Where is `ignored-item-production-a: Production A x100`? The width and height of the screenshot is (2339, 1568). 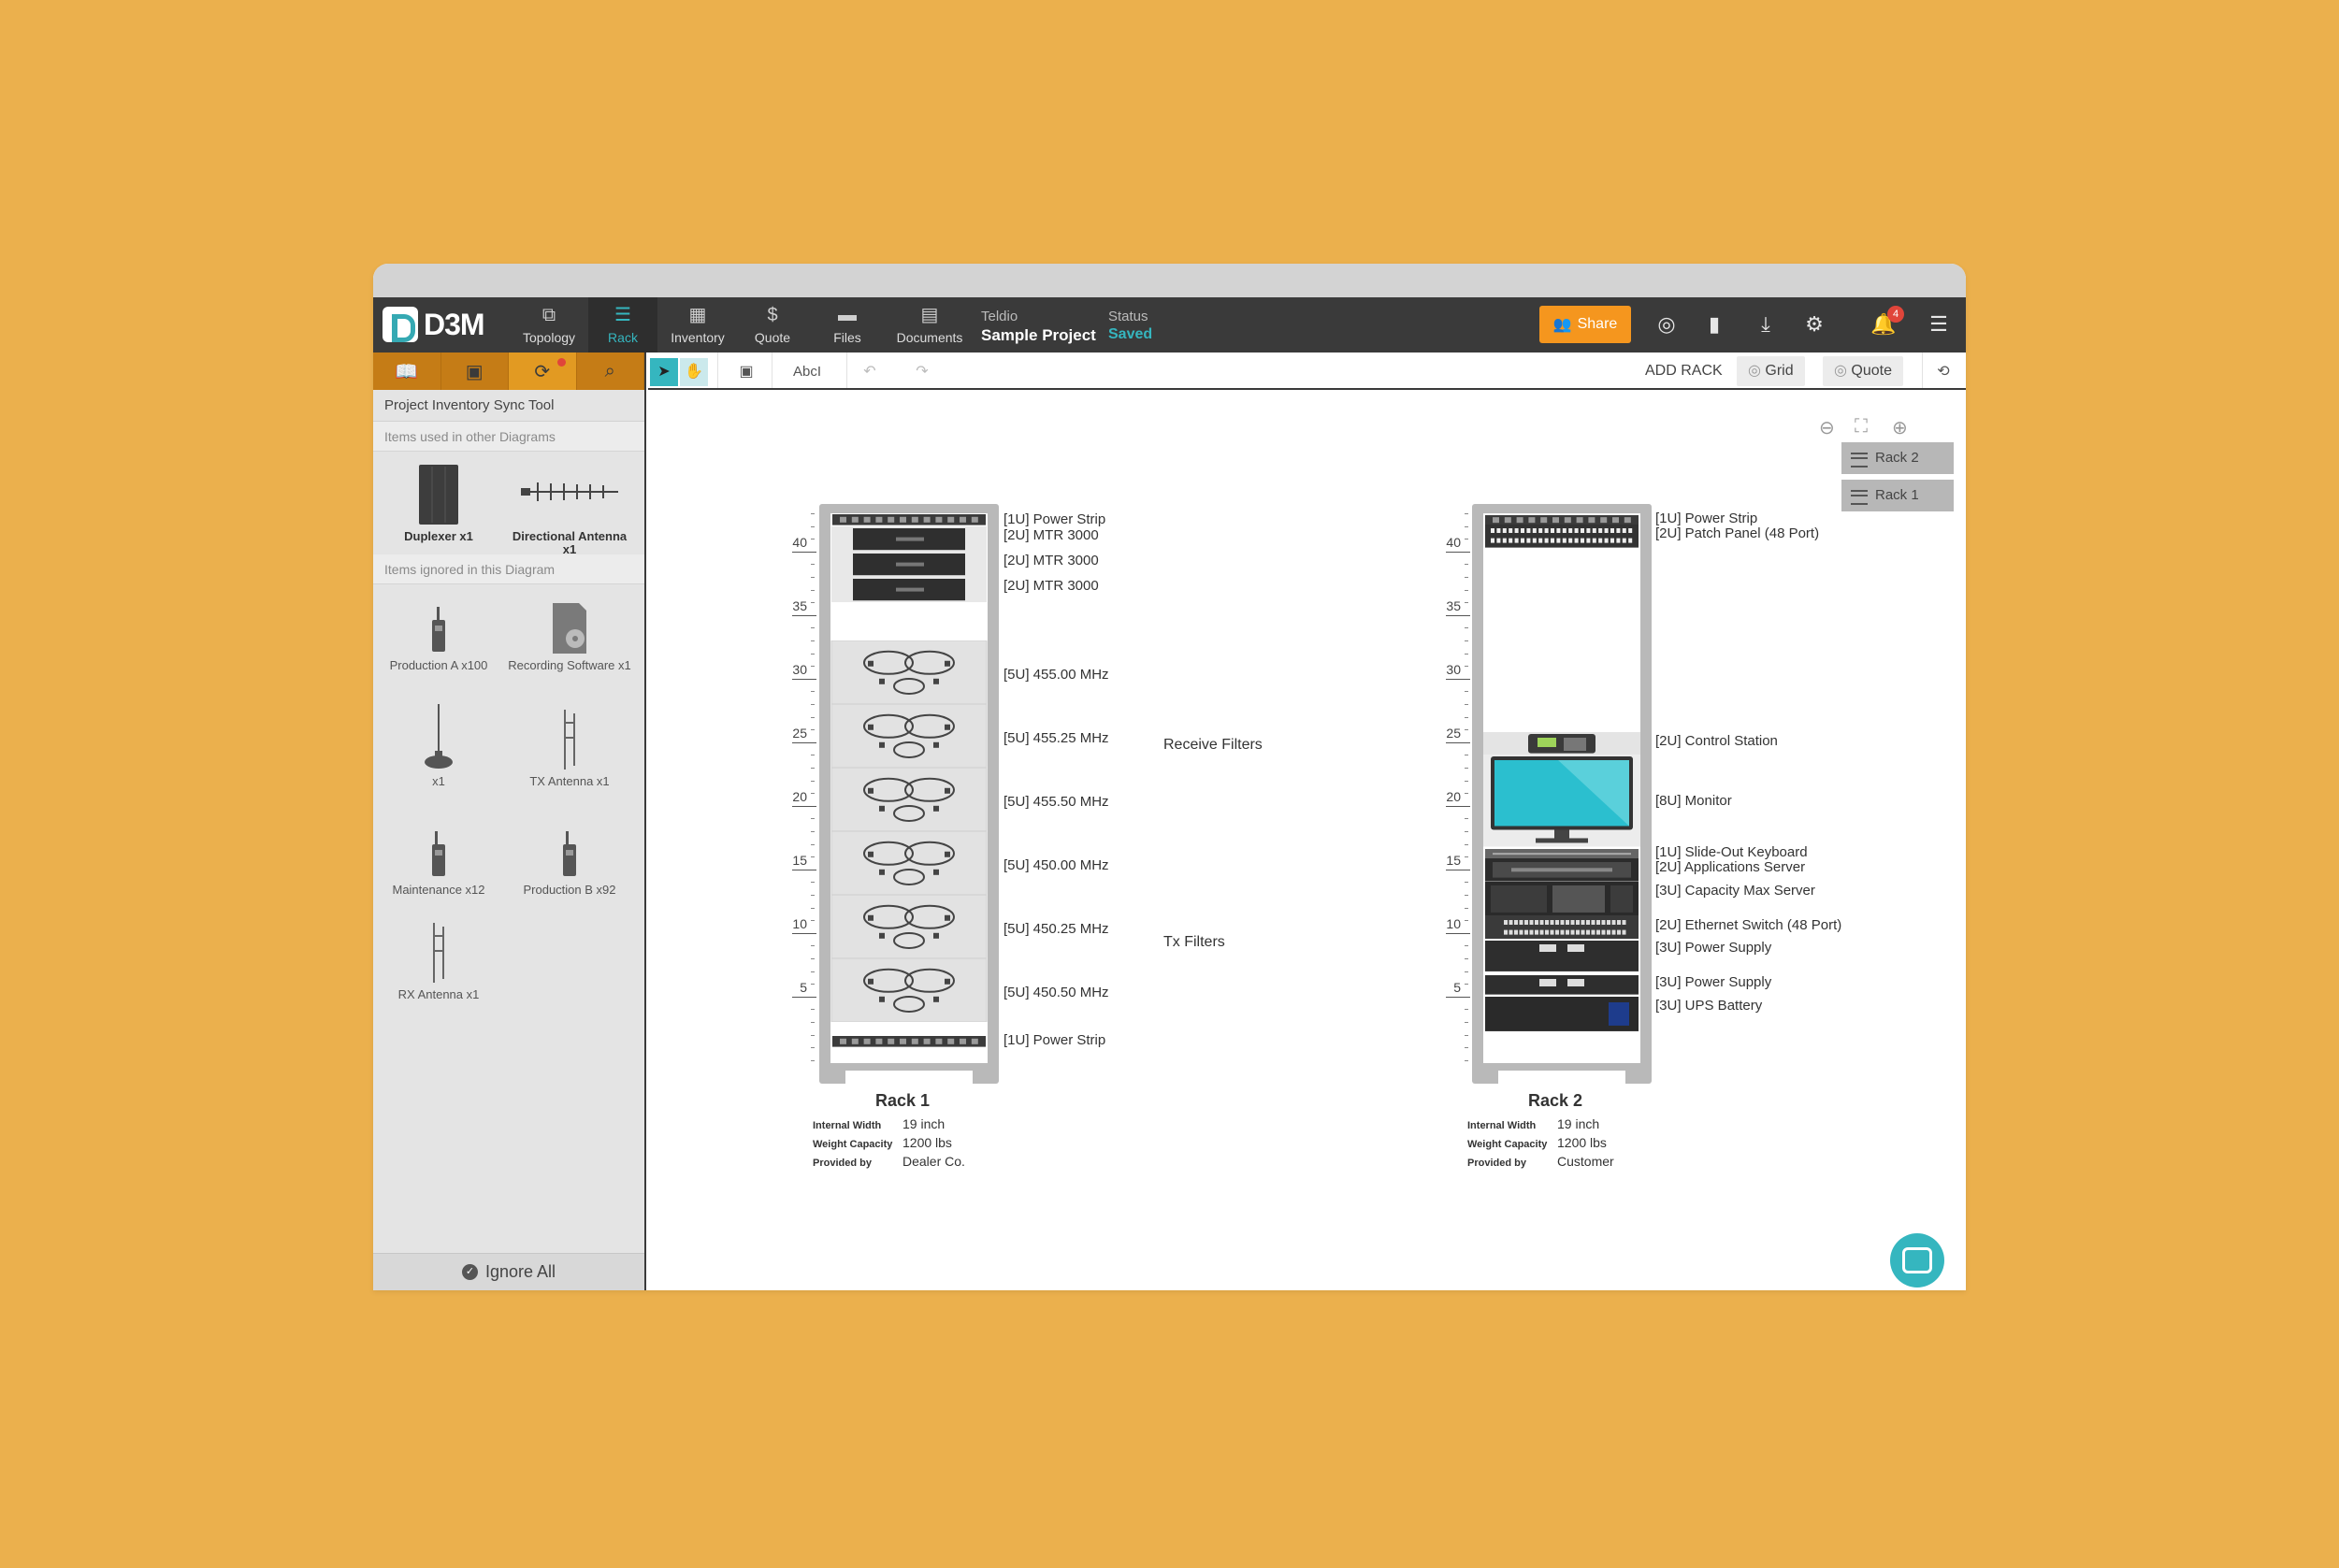 ignored-item-production-a: Production A x100 is located at coordinates (438, 630).